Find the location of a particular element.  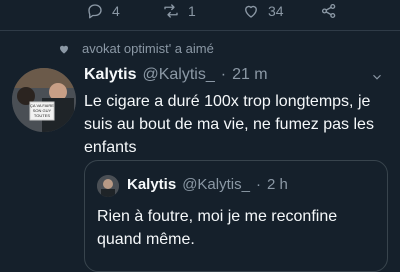

share-icon is located at coordinates (328, 11).